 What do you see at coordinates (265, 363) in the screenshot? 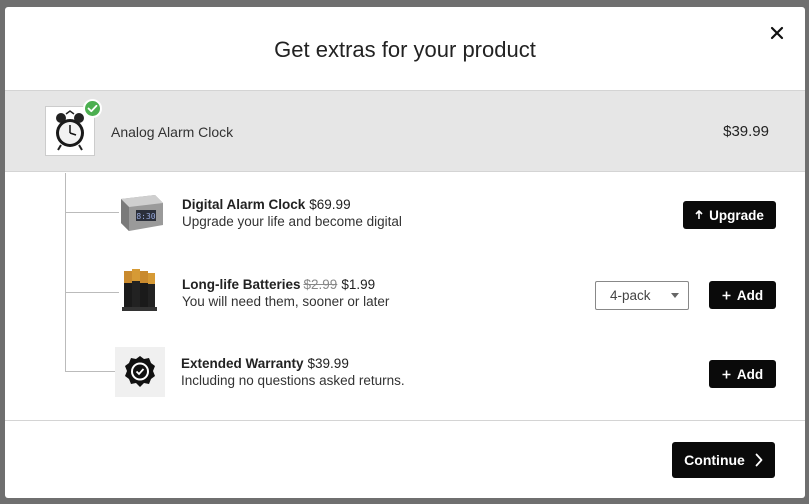
I see `extra-name: Extended Warranty $39.99` at bounding box center [265, 363].